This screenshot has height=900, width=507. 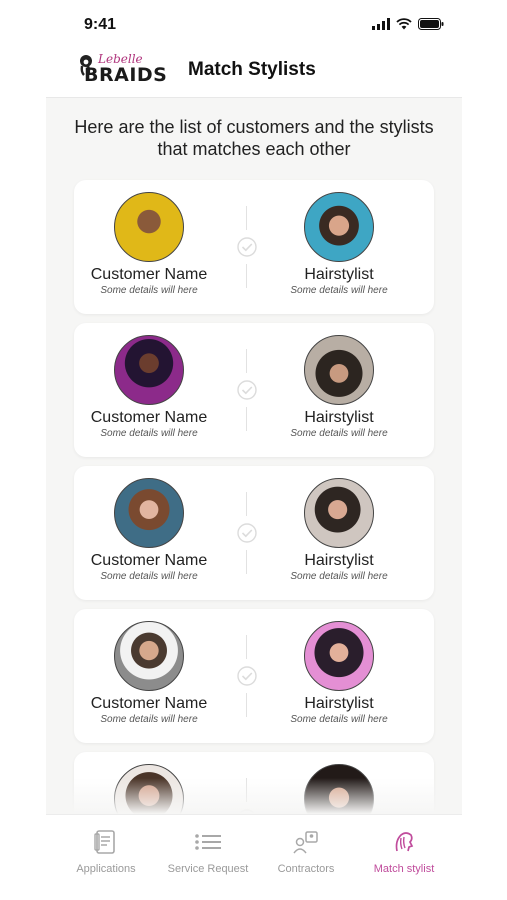 I want to click on scroll-fade, so click(x=254, y=796).